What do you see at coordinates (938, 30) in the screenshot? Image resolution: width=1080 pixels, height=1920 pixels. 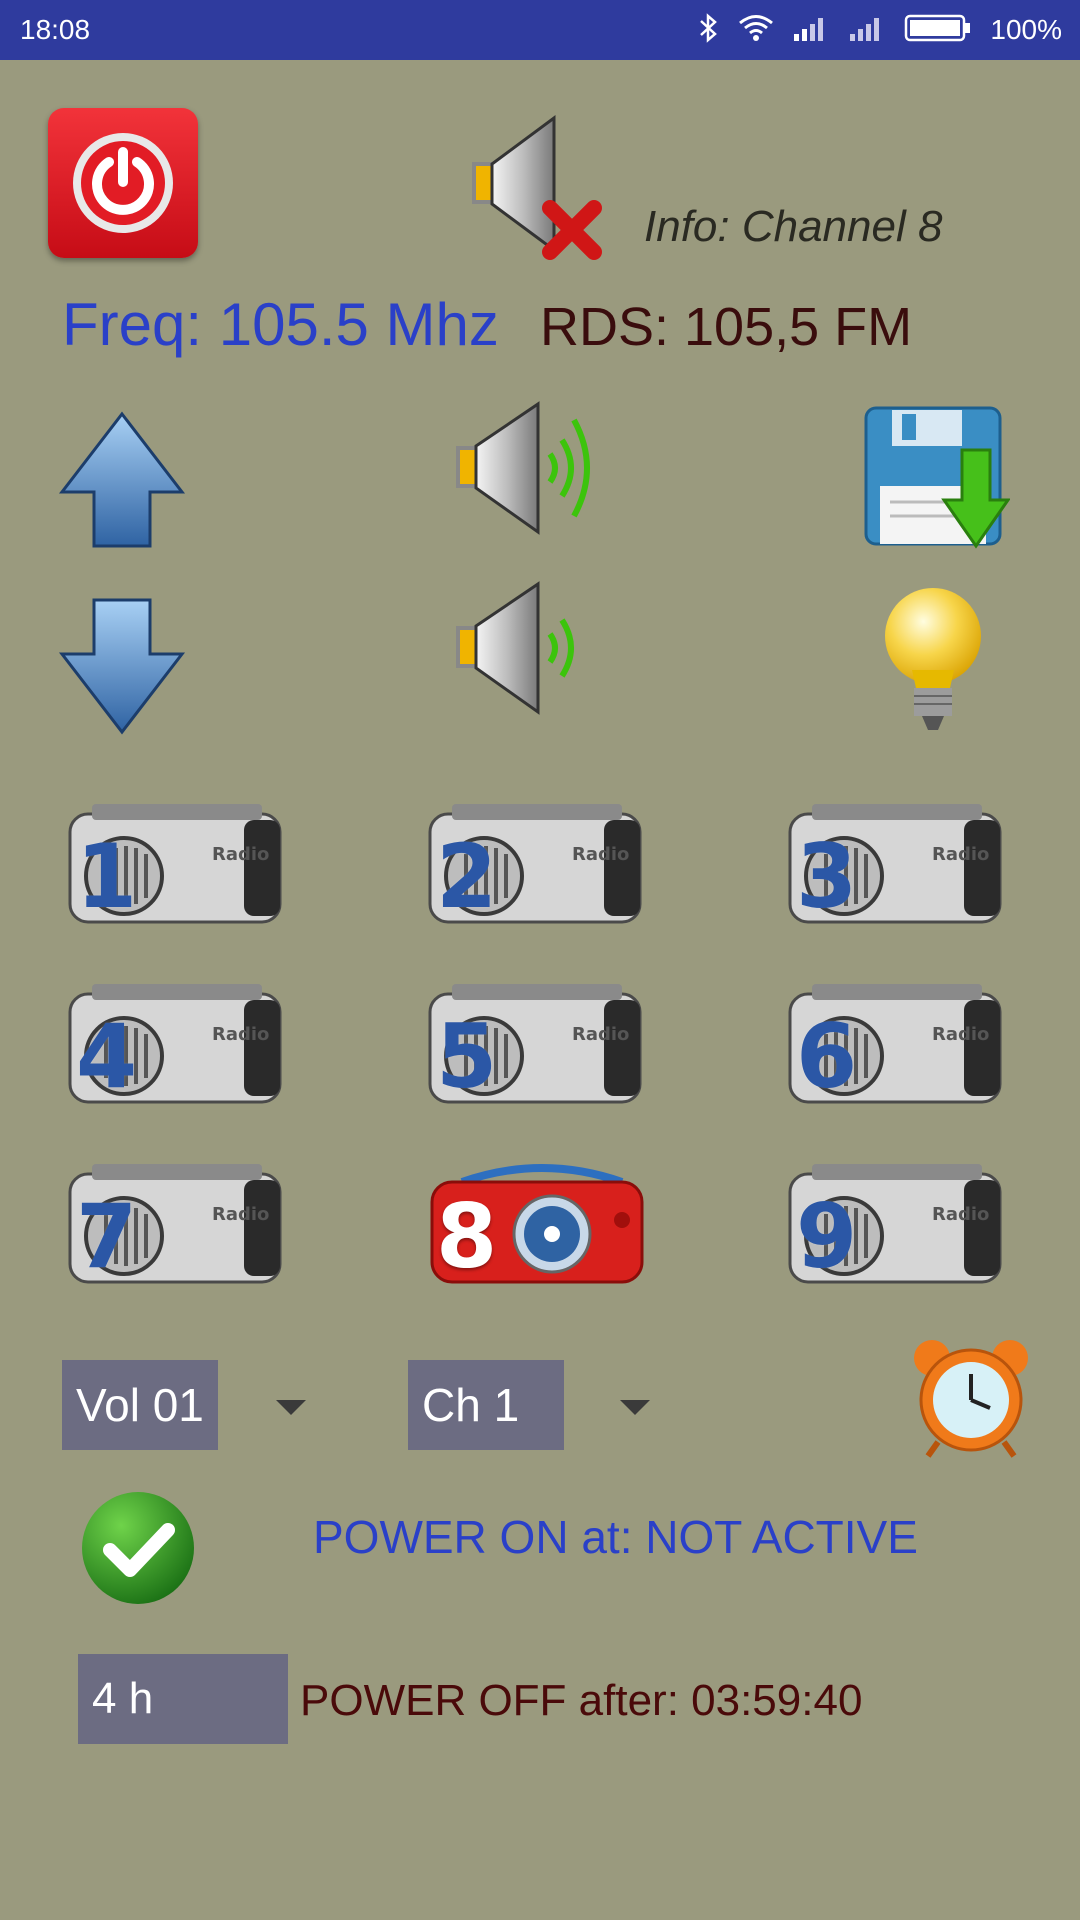 I see `battery-icon` at bounding box center [938, 30].